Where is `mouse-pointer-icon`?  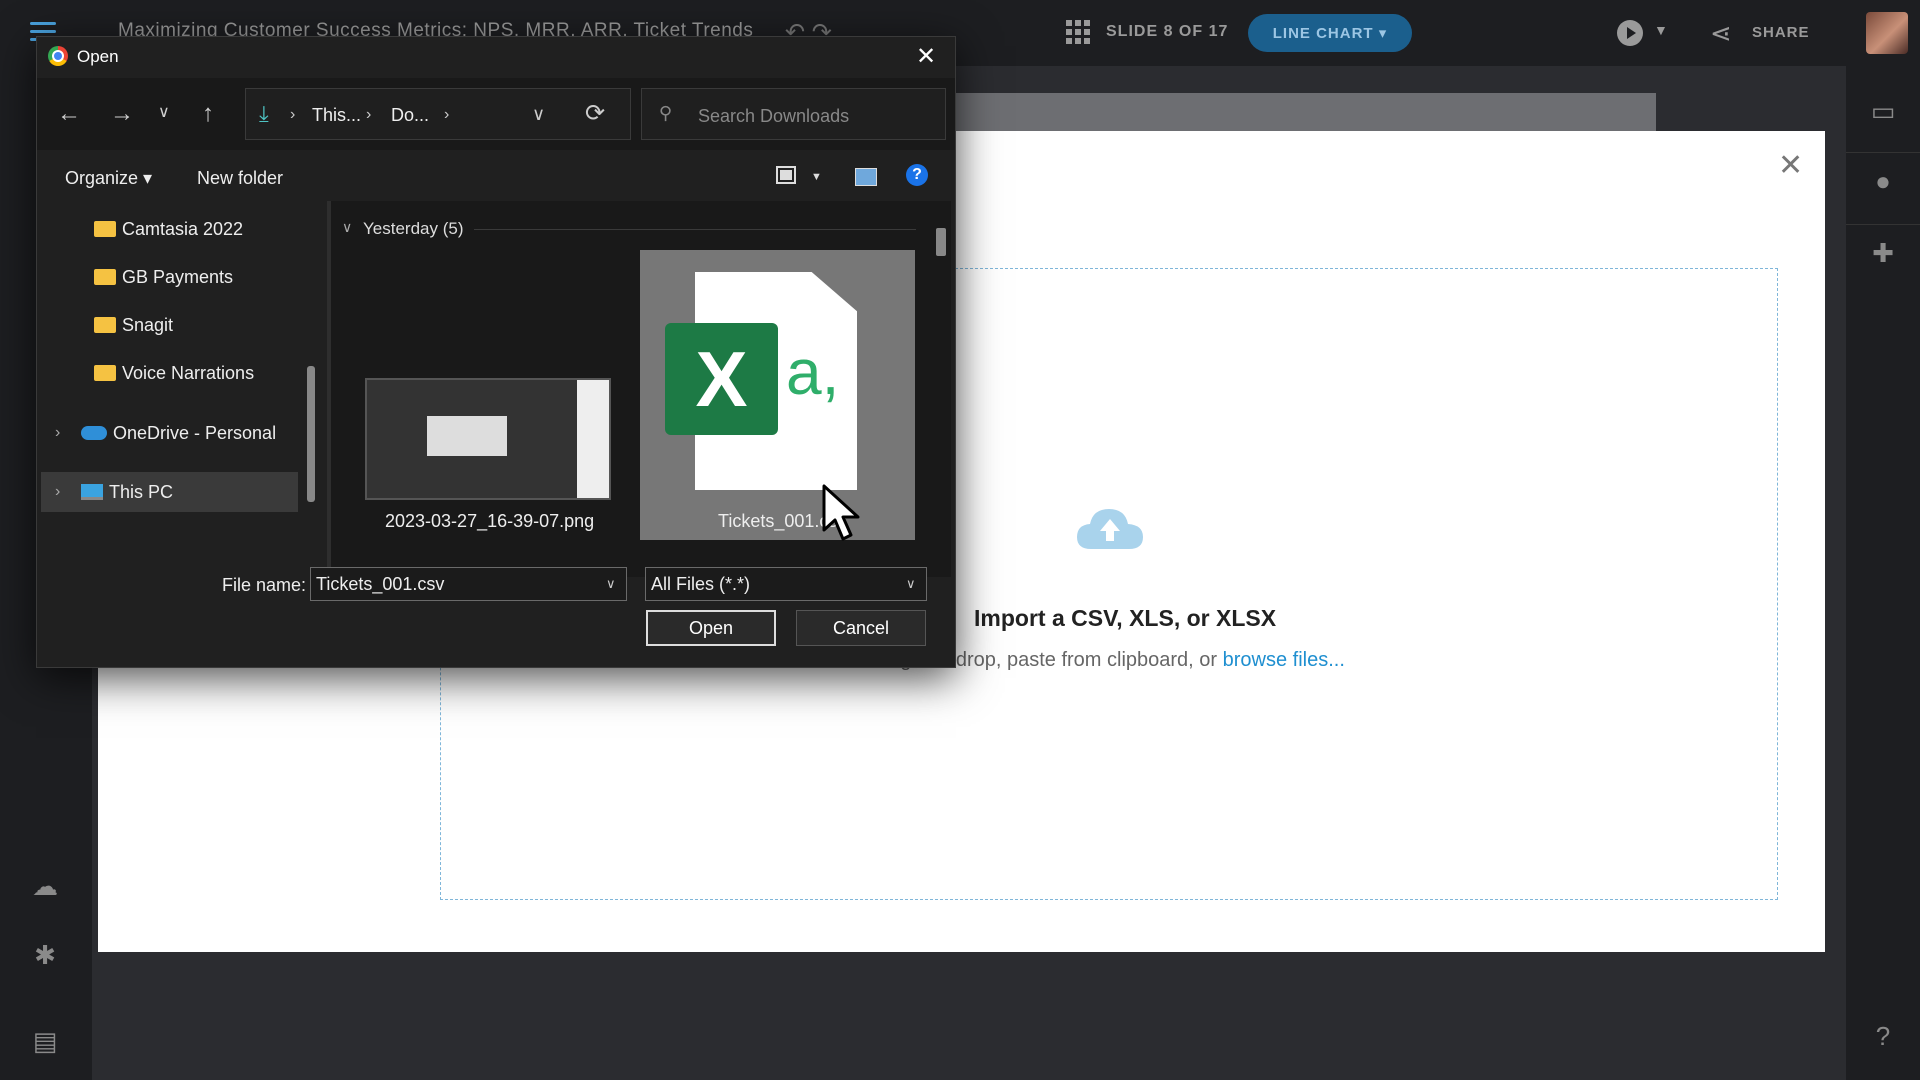 mouse-pointer-icon is located at coordinates (841, 512).